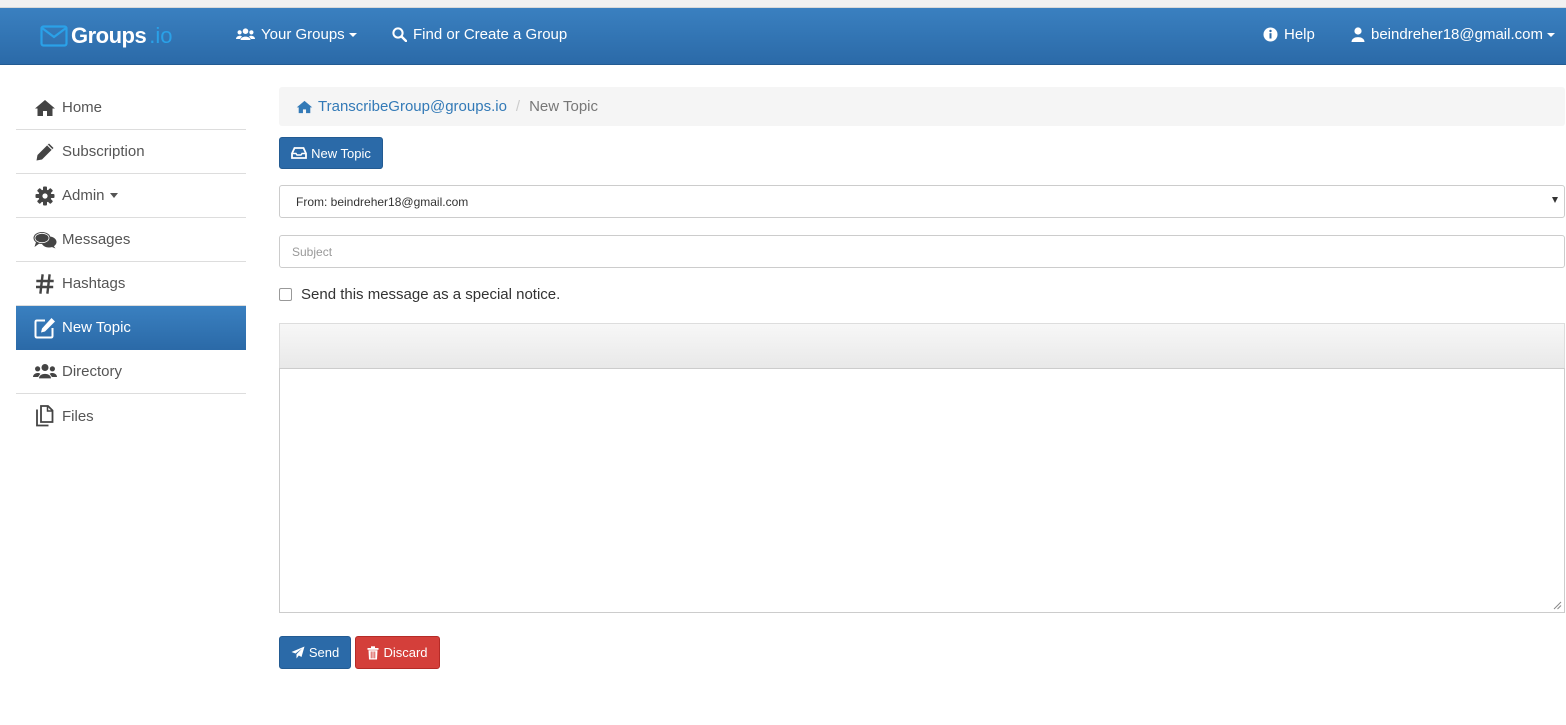 The width and height of the screenshot is (1566, 725). I want to click on from-selected-value: From: beindreher18@gmail.com, so click(382, 201).